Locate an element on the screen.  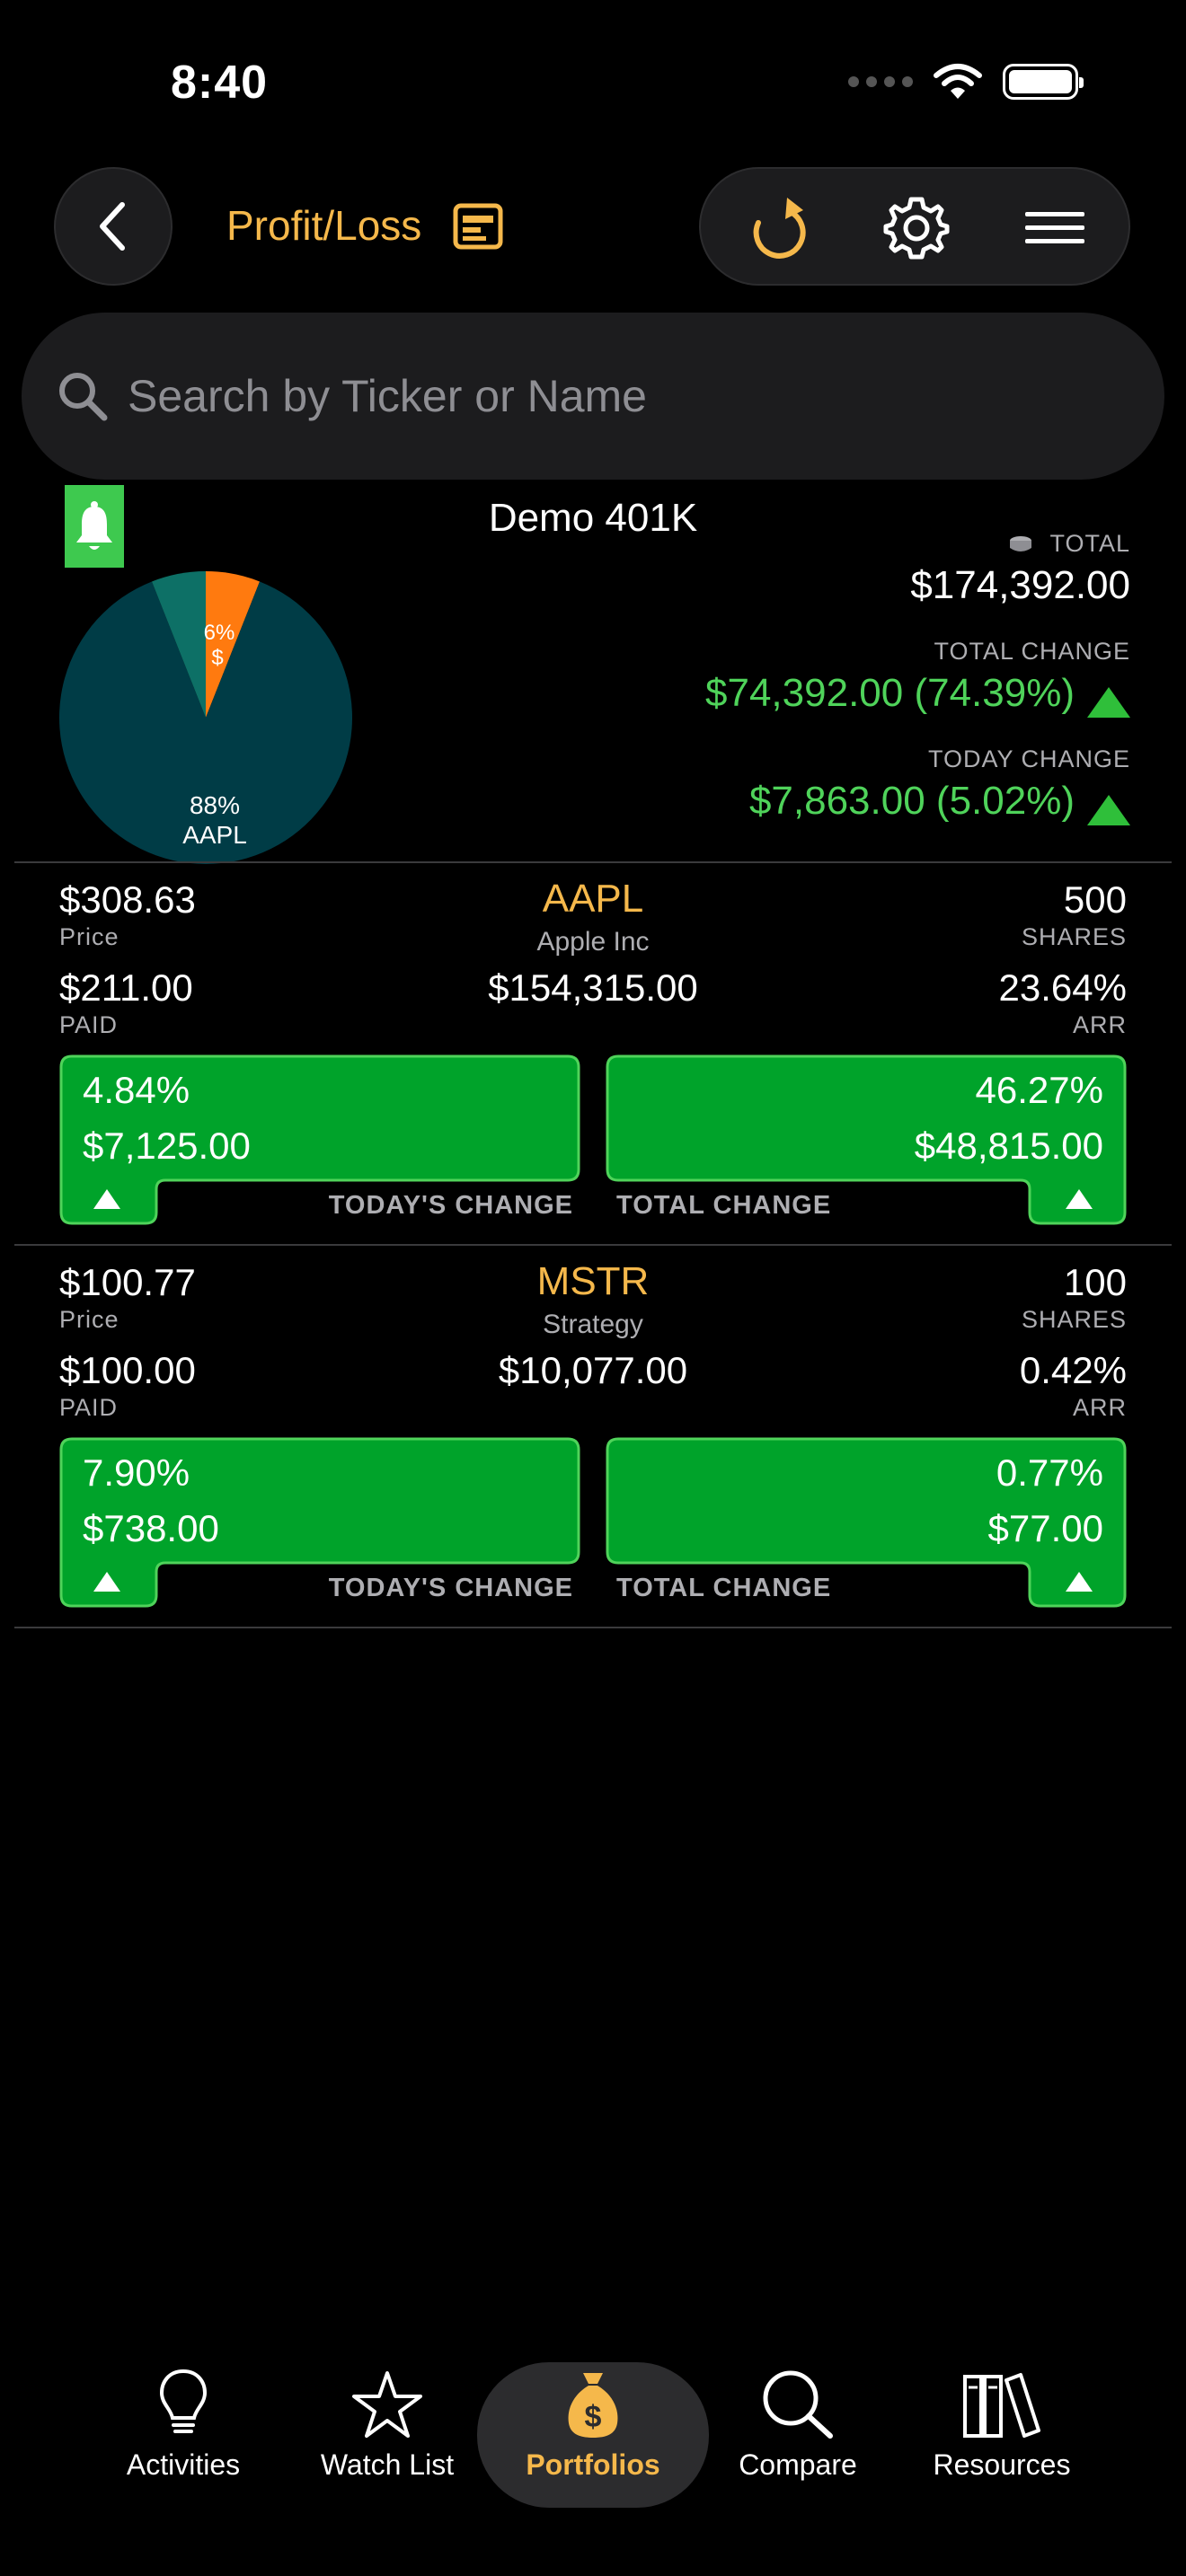
back-button is located at coordinates (113, 226).